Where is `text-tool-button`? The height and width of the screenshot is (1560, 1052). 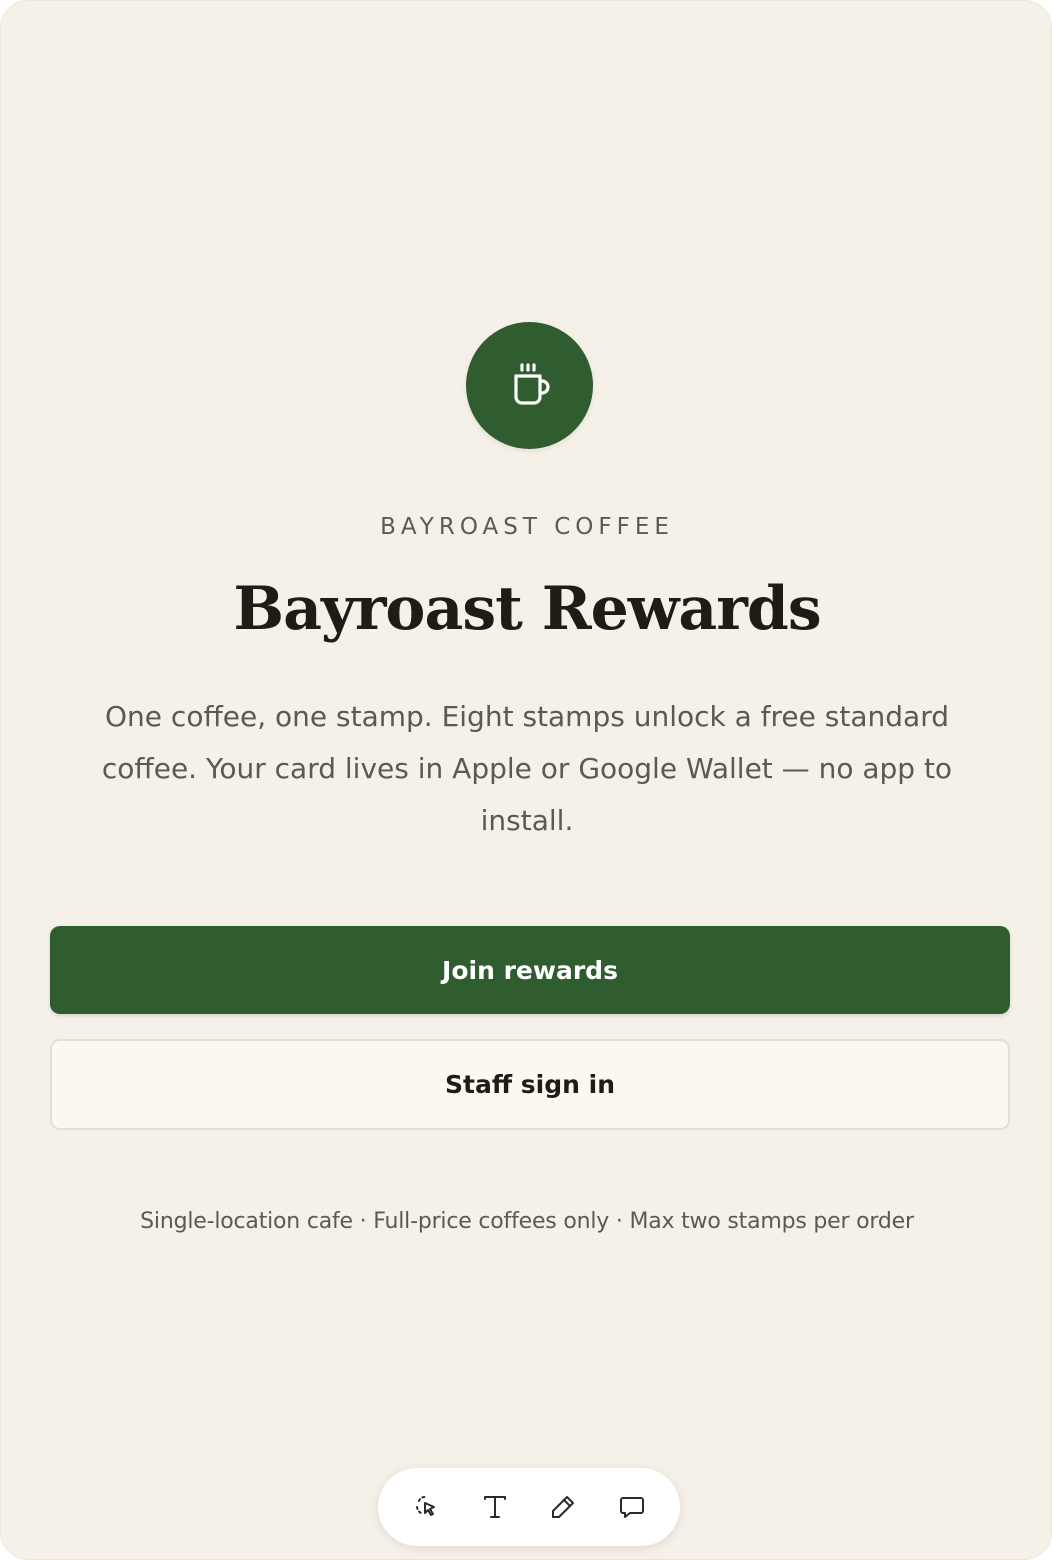
text-tool-button is located at coordinates (495, 1507).